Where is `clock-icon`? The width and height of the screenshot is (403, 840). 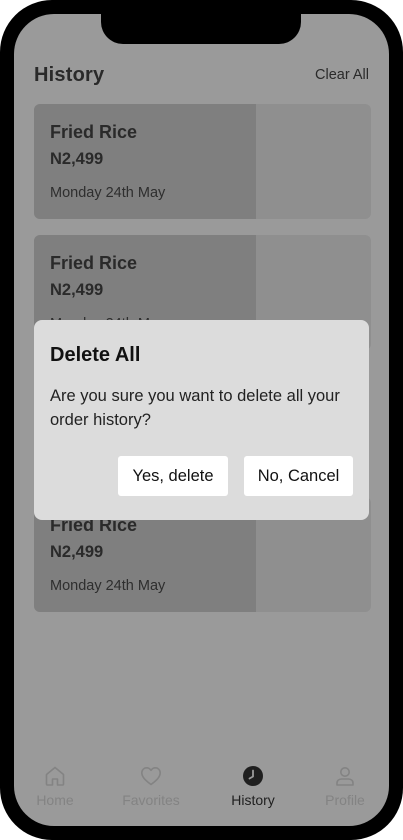
clock-icon is located at coordinates (253, 776).